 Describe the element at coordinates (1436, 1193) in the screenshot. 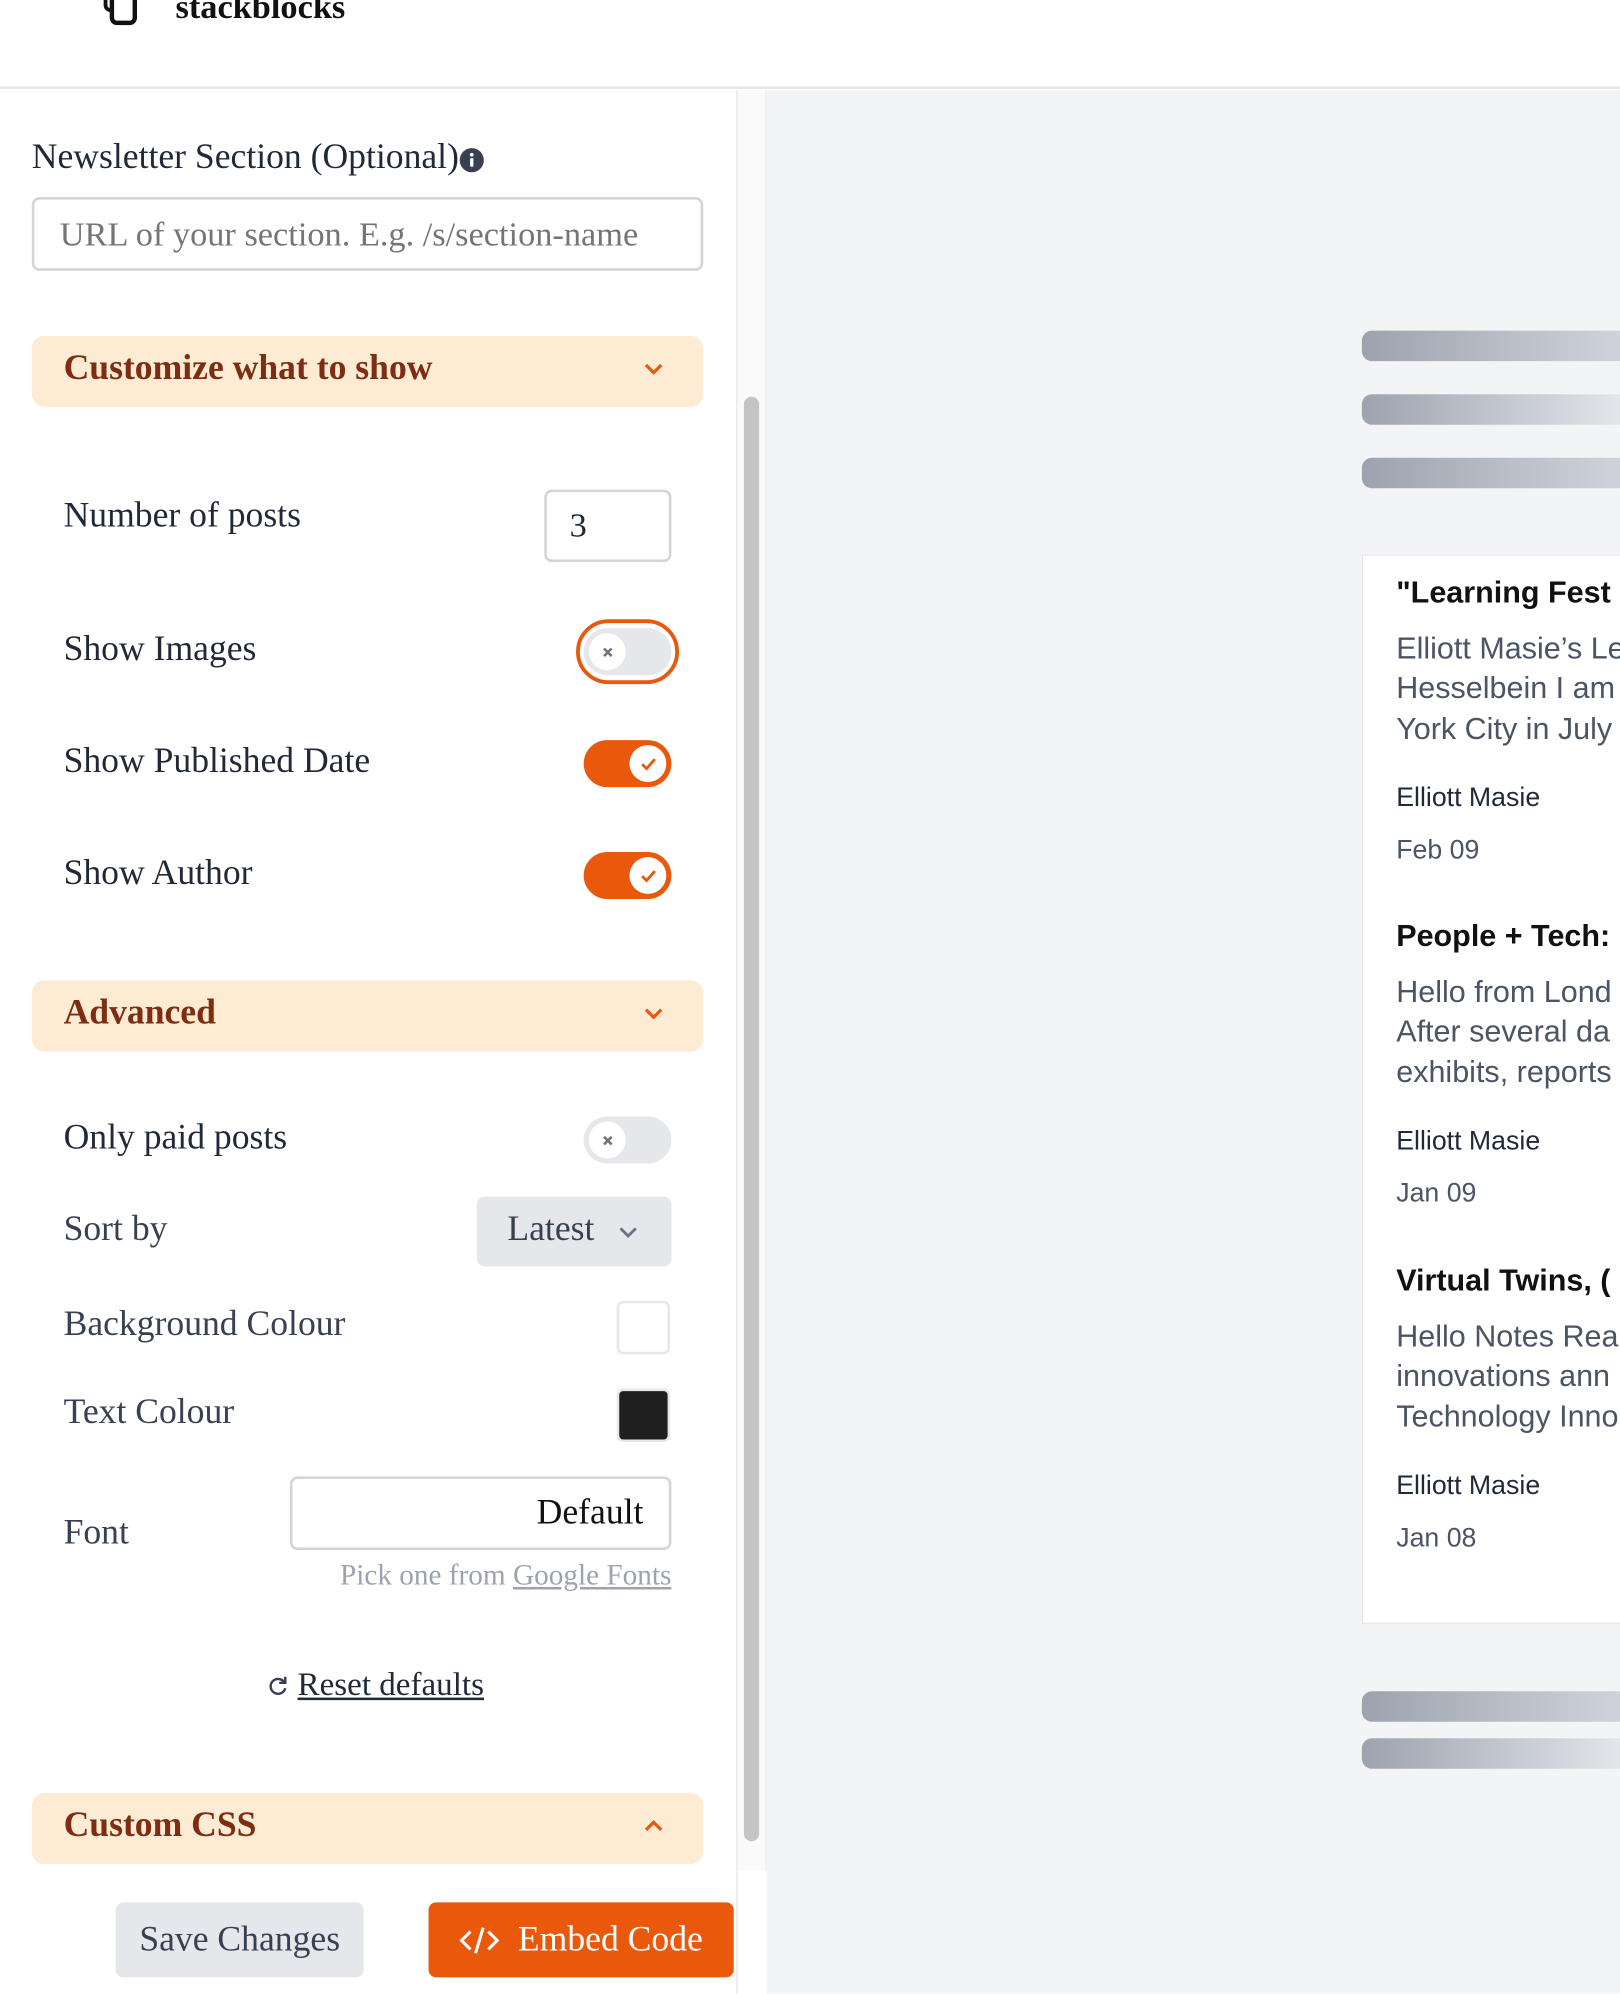

I see `post-date: Jan 09` at that location.